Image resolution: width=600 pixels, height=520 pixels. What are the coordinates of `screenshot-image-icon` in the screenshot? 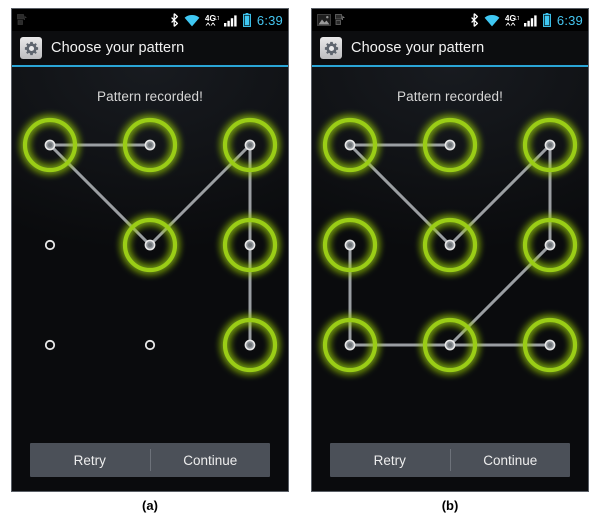 It's located at (324, 20).